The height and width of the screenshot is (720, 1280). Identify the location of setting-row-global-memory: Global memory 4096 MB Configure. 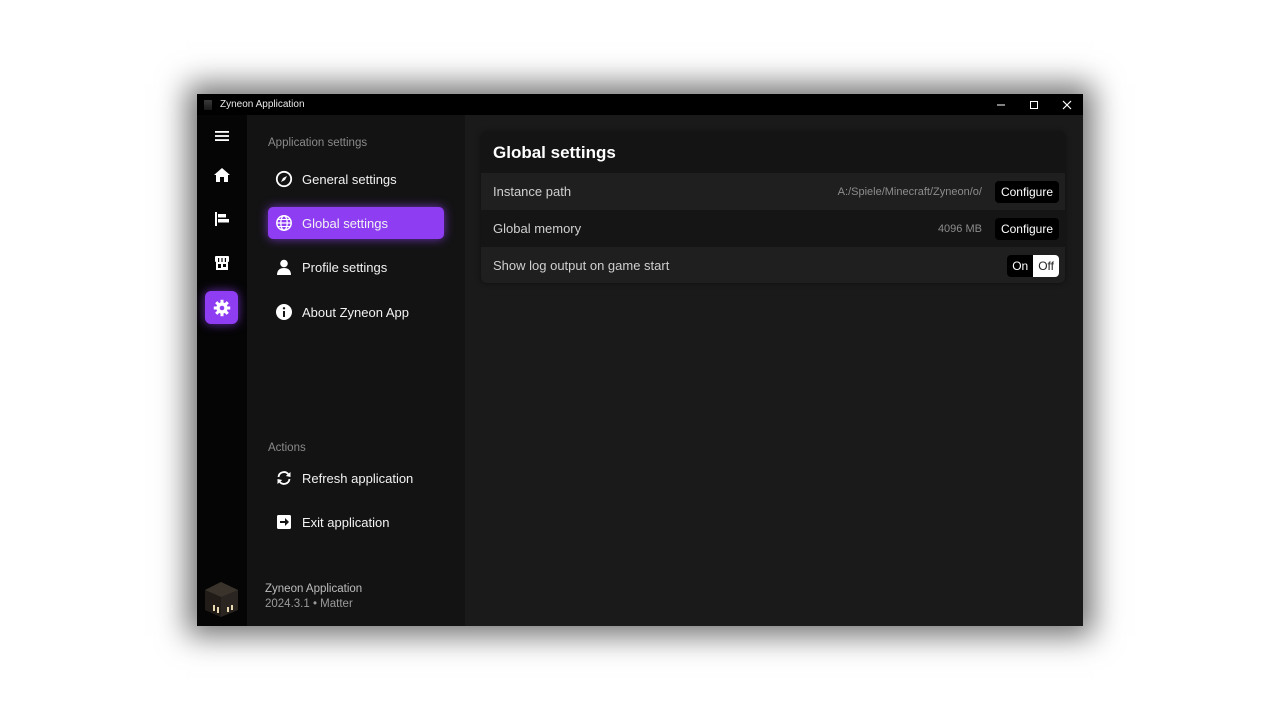
(773, 228).